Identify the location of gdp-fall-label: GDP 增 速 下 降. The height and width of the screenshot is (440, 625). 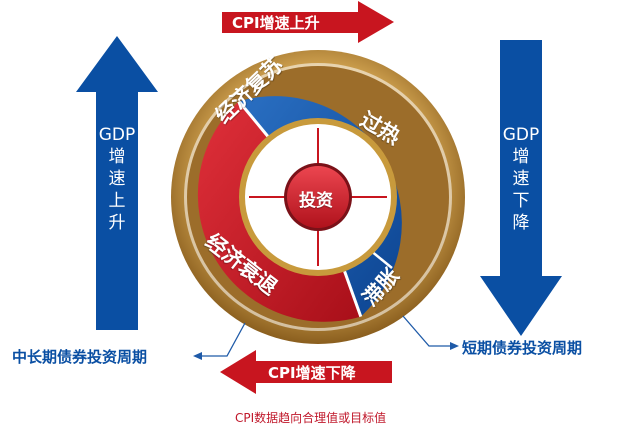
(521, 179).